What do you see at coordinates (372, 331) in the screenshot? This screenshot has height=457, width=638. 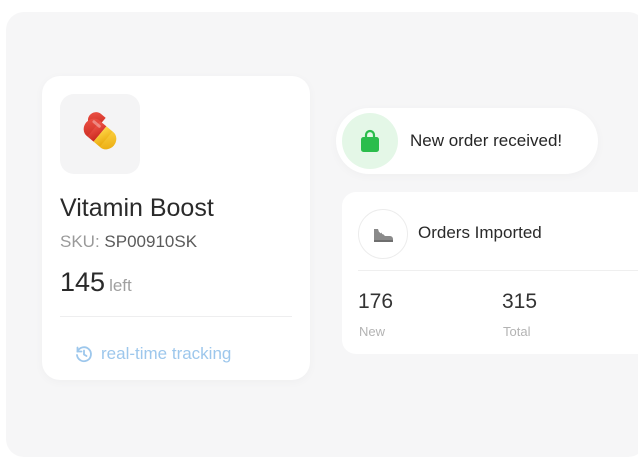 I see `stat-new-label: New` at bounding box center [372, 331].